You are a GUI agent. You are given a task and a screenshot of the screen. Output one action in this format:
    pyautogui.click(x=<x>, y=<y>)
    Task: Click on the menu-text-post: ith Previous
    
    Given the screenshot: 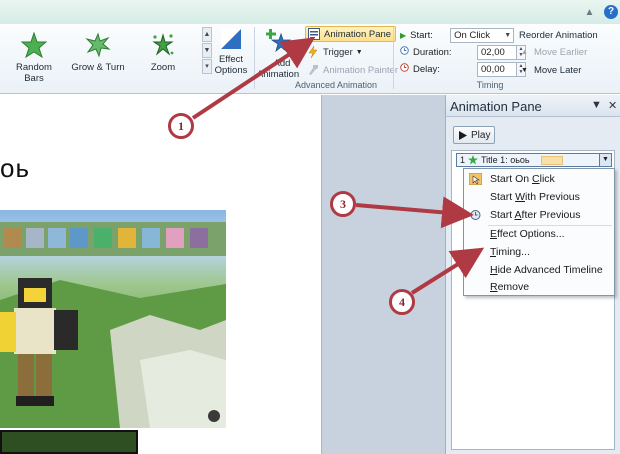 What is the action you would take?
    pyautogui.click(x=552, y=197)
    